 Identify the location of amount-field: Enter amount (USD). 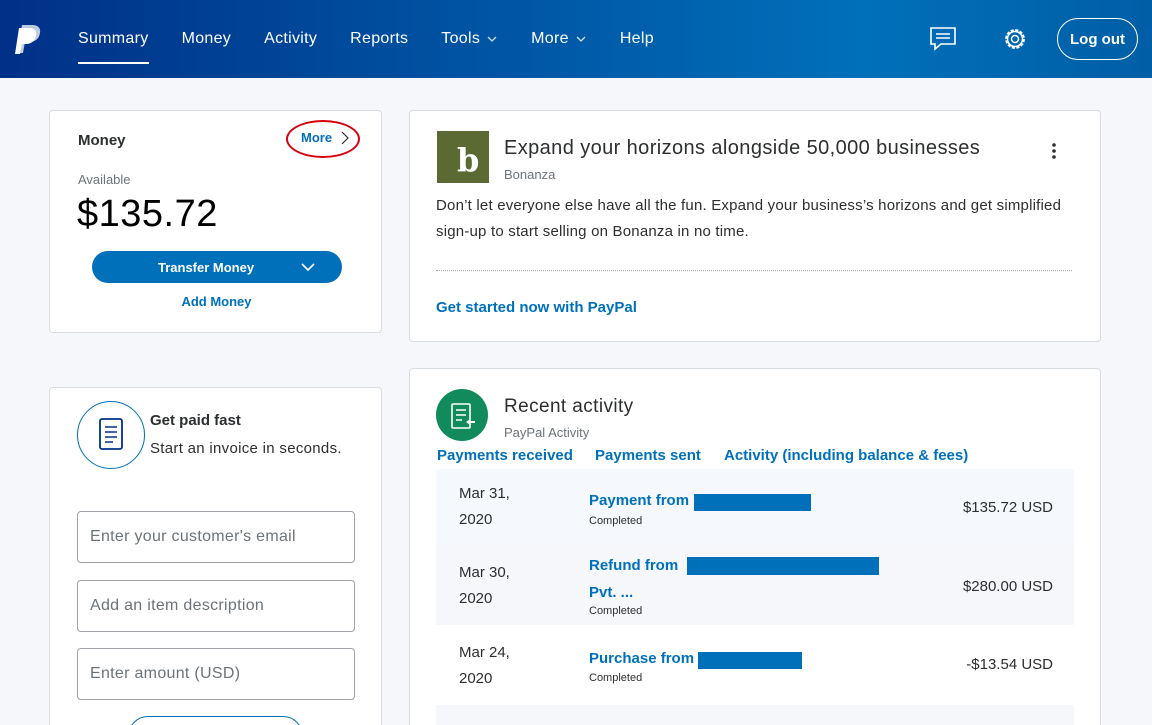
(216, 674).